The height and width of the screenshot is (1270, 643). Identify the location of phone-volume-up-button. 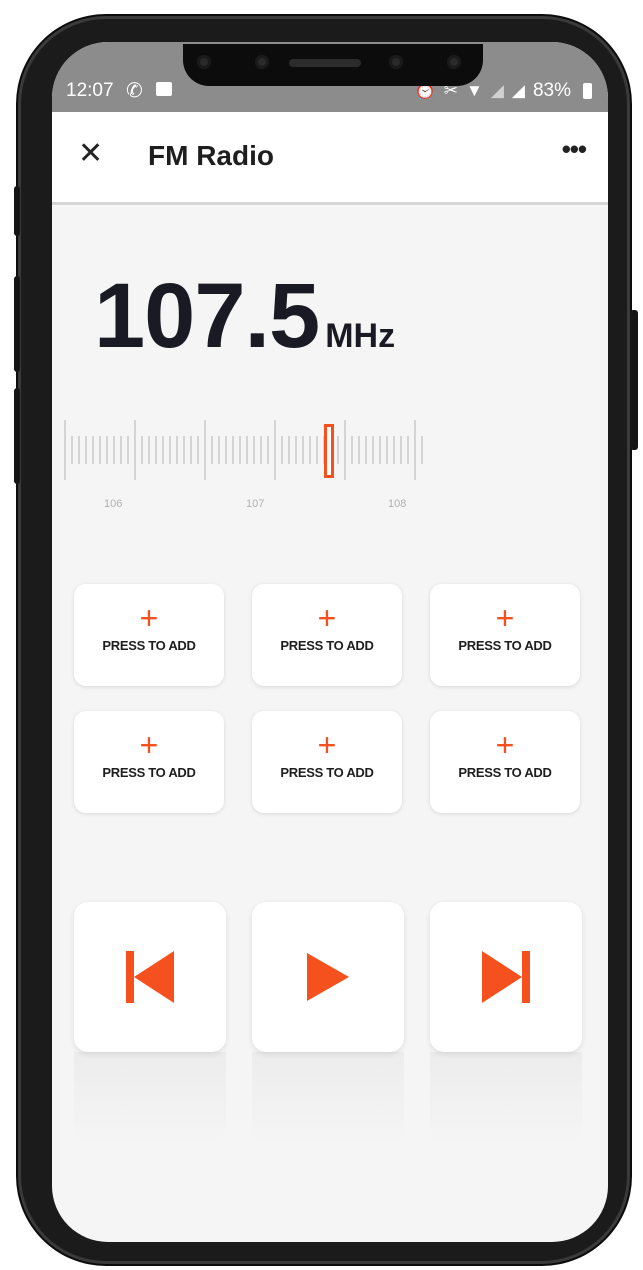
(17, 324).